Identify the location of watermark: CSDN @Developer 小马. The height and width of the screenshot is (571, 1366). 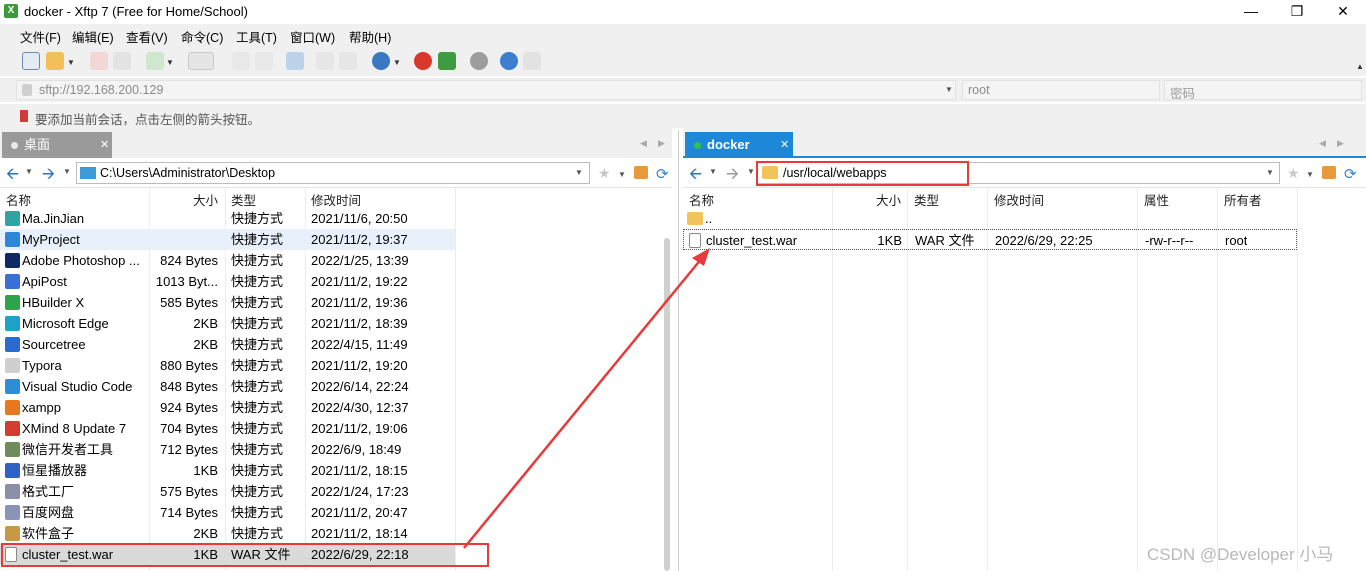
(1240, 554).